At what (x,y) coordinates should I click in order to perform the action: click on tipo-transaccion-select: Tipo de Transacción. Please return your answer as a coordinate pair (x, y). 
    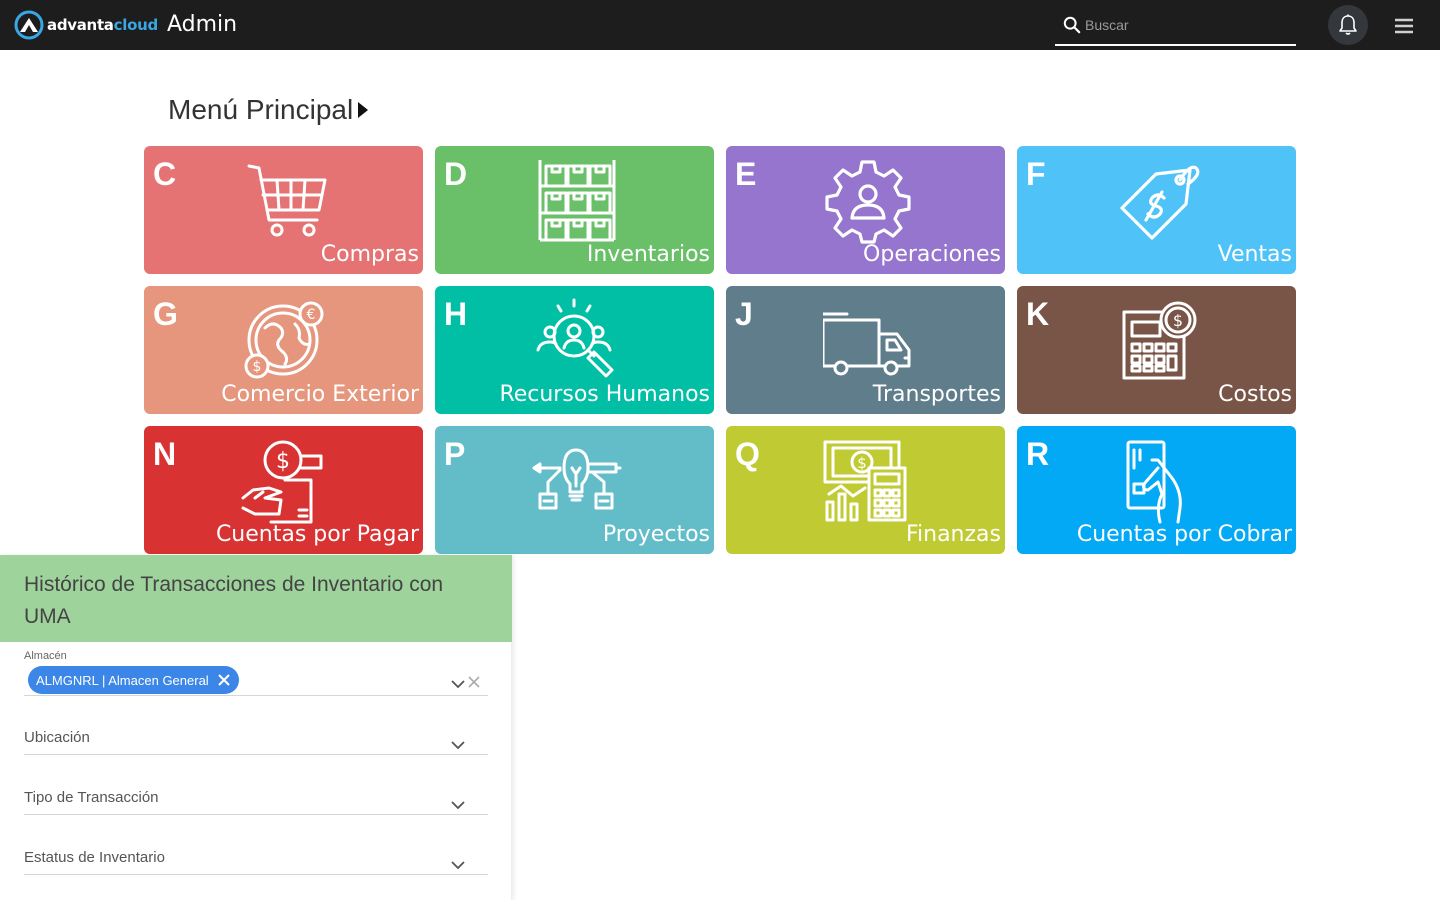
    Looking at the image, I should click on (256, 796).